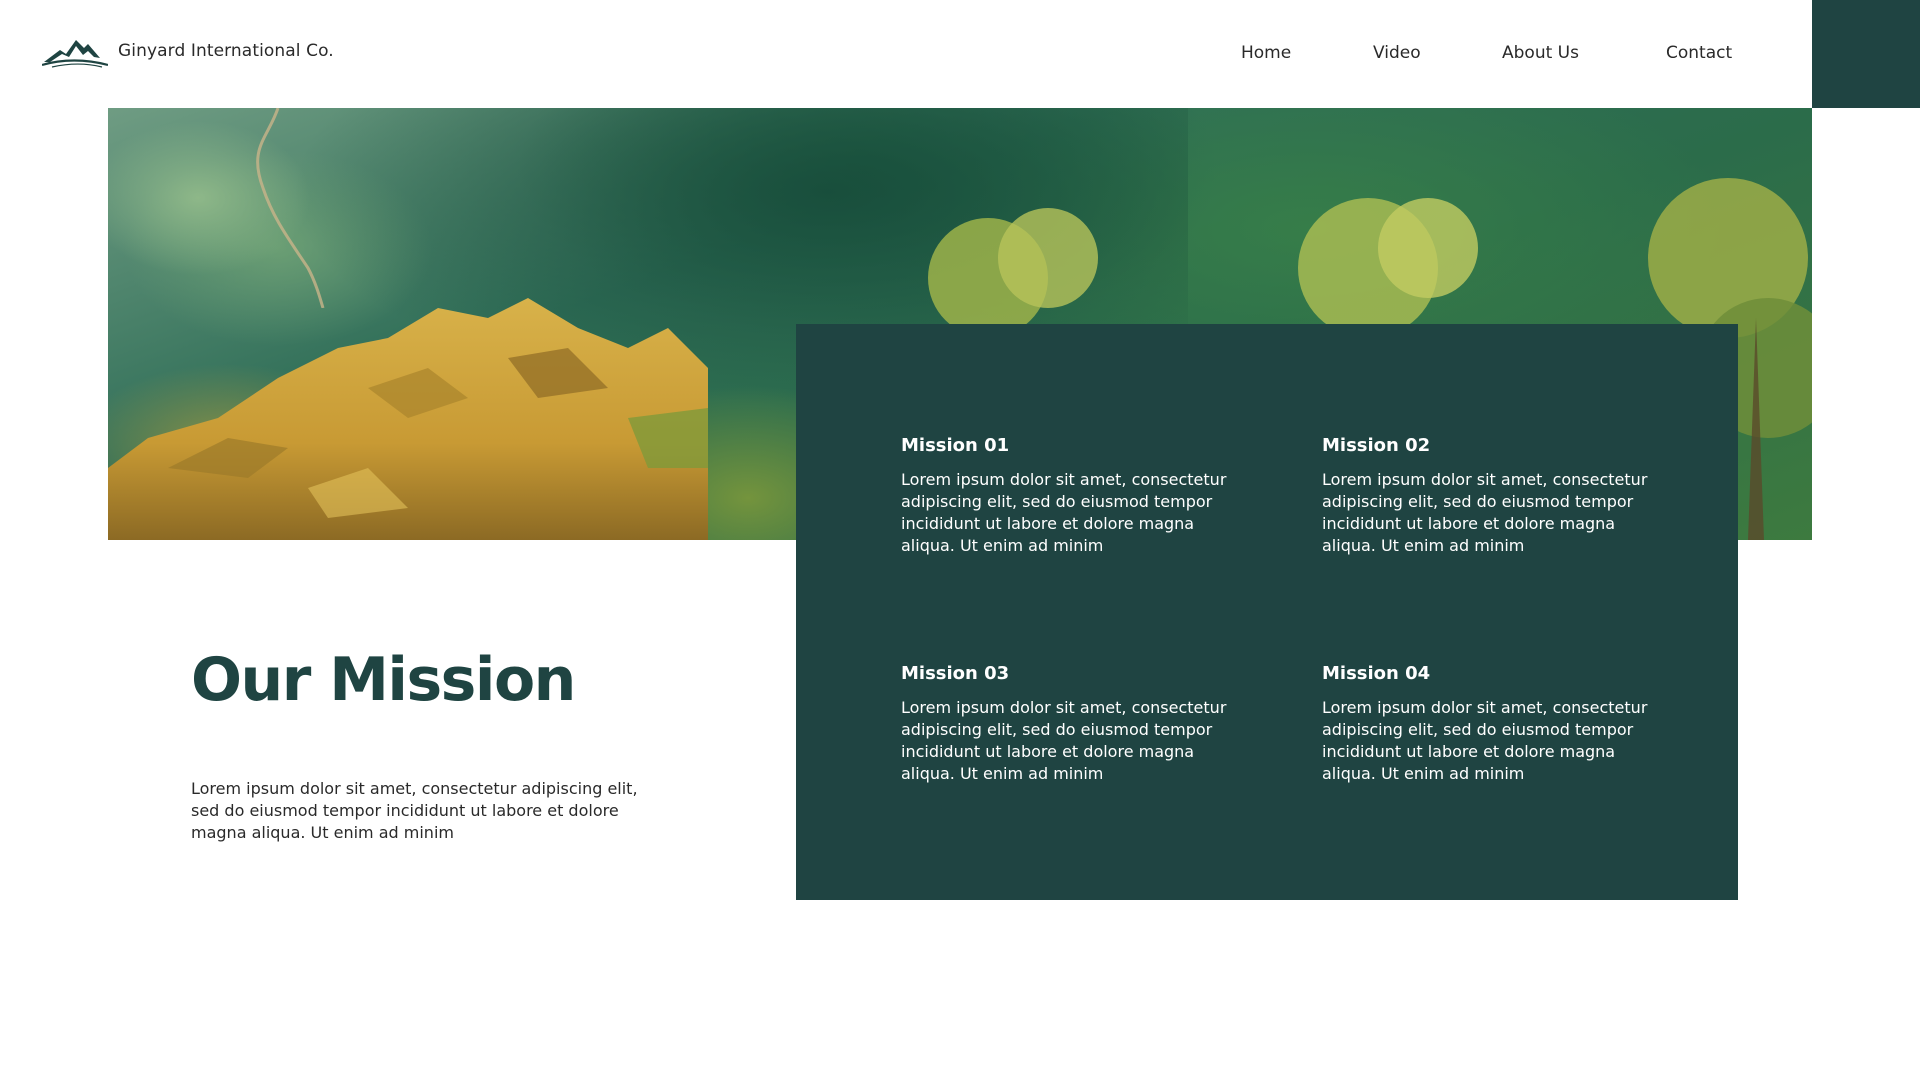 This screenshot has width=1920, height=1080. I want to click on main-nav: Home Video About Us Contact, so click(960, 55).